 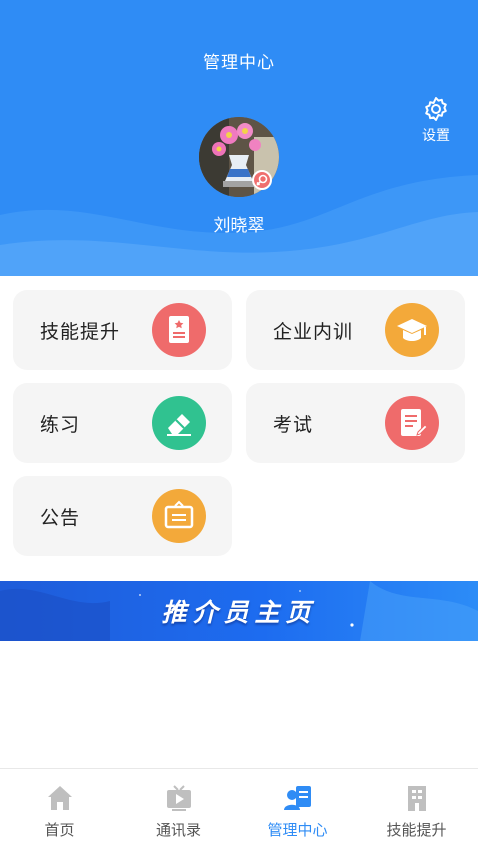 I want to click on certificate-icon, so click(x=179, y=330).